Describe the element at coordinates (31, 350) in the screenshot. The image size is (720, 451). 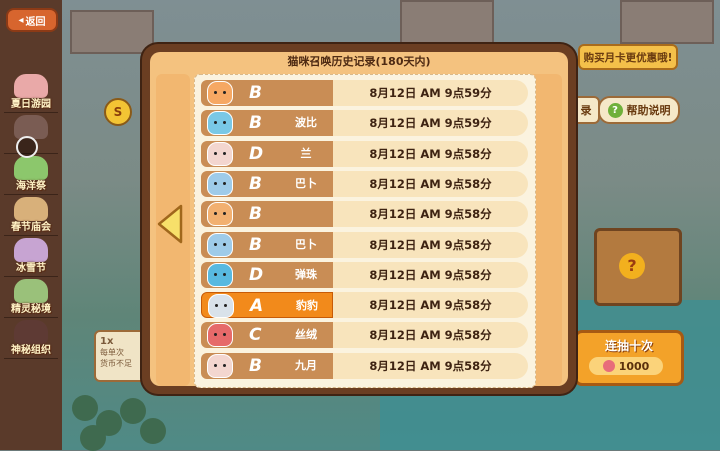
I see `sidebar-item-label: 神秘组织` at that location.